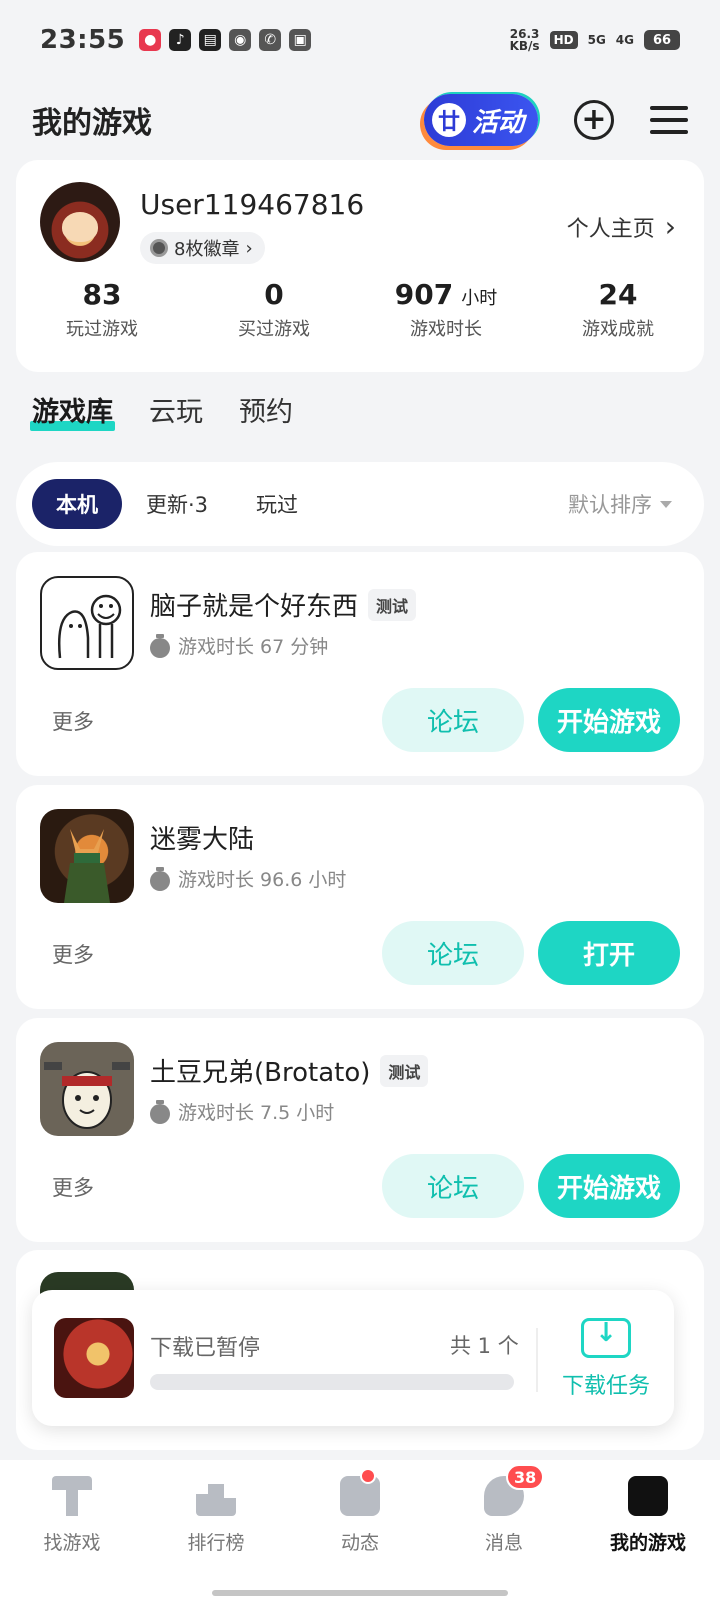  I want to click on medal-icon, so click(159, 248).